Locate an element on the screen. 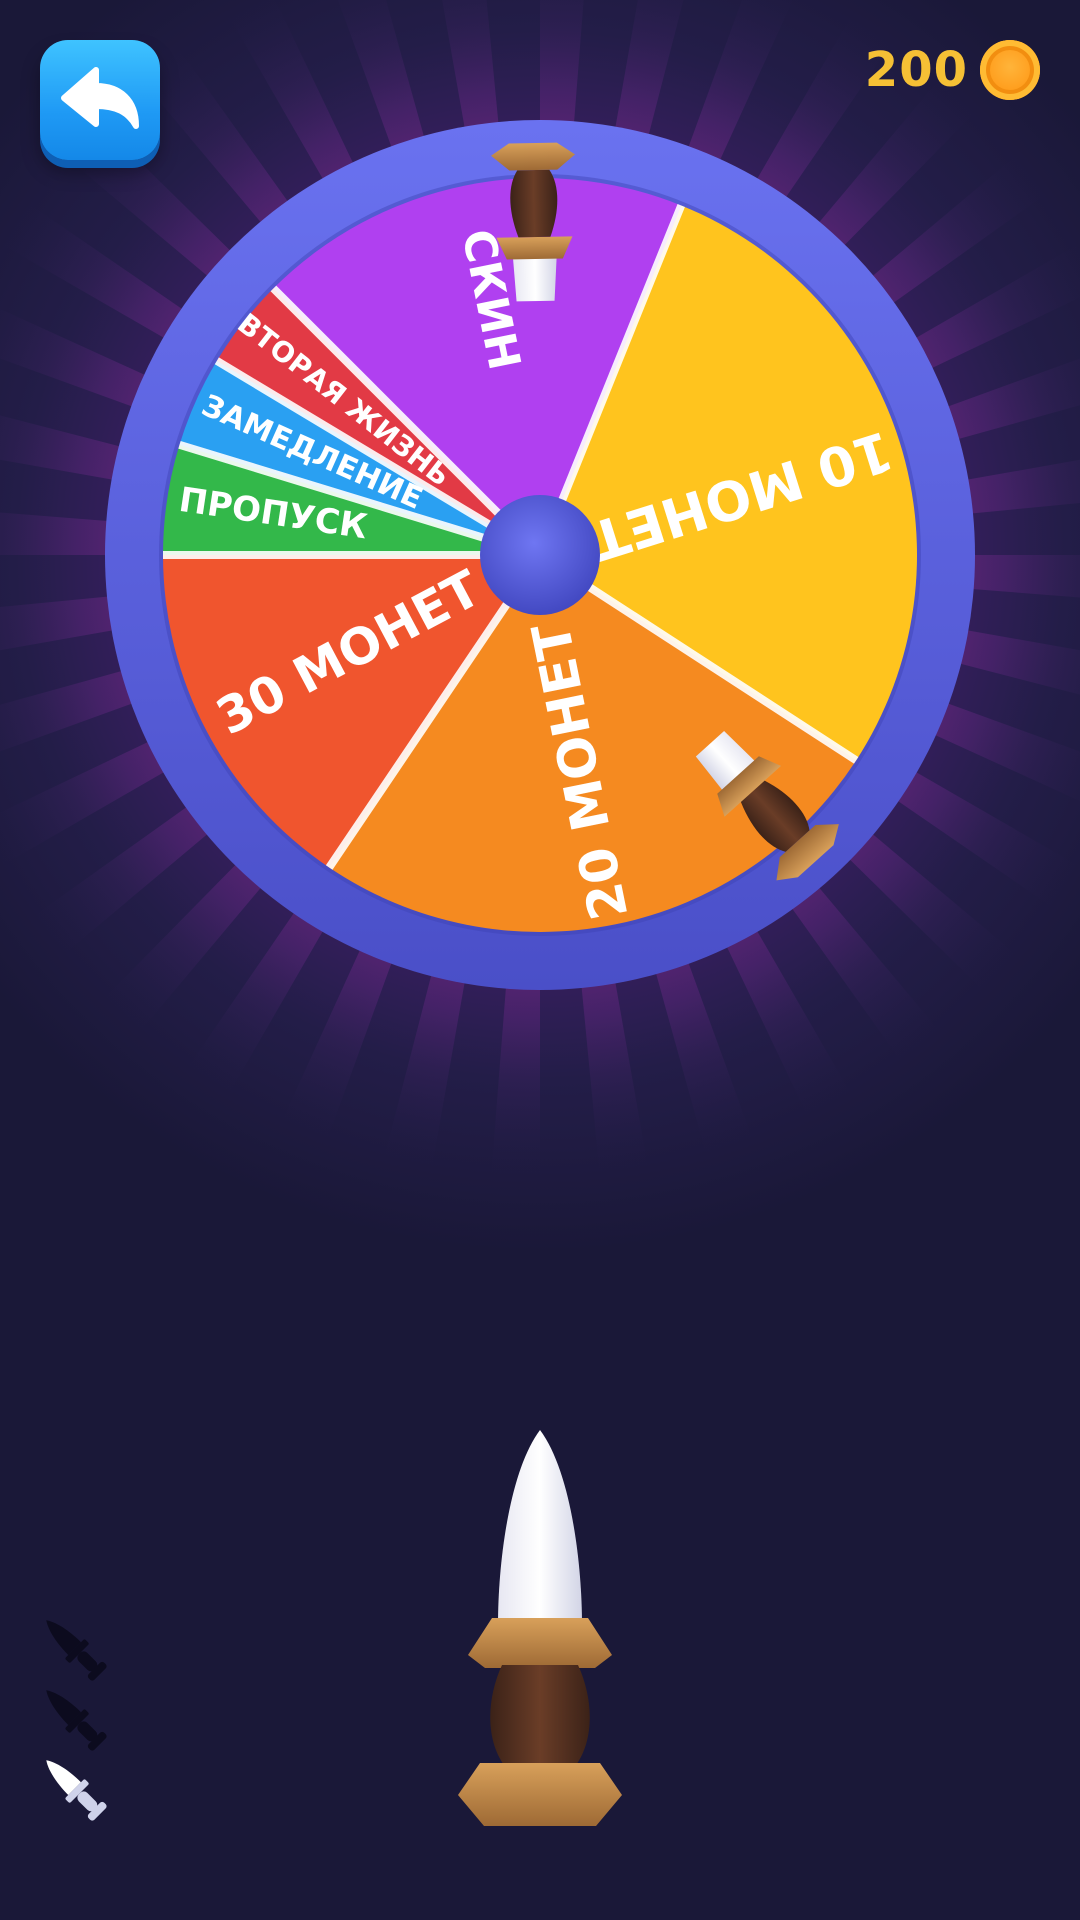 The width and height of the screenshot is (1080, 1920). coin-counter: 200 is located at coordinates (952, 70).